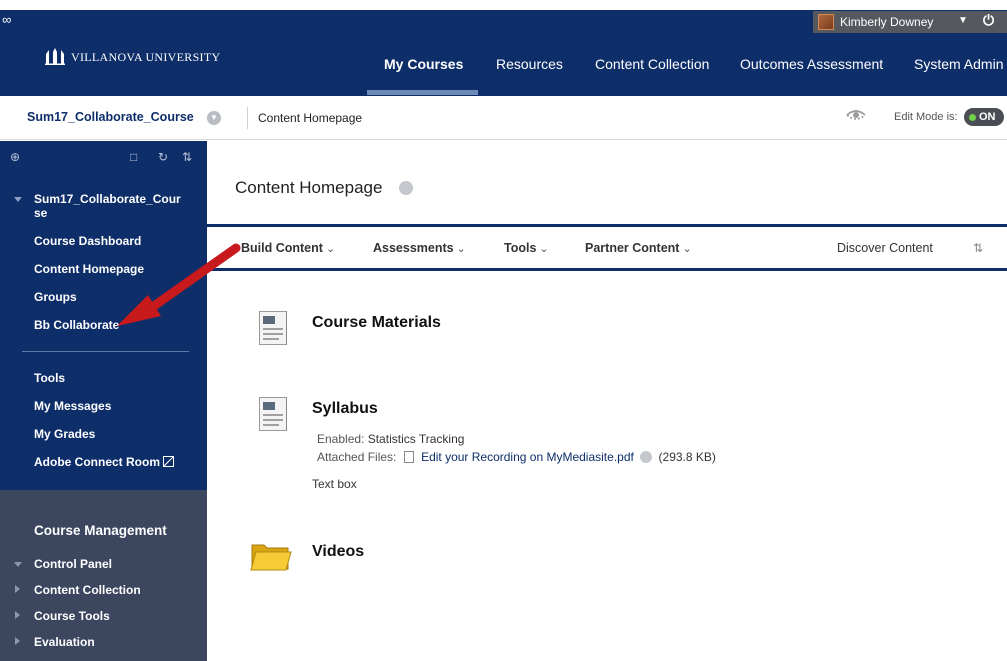 The width and height of the screenshot is (1007, 661). I want to click on build-content-menu: Build Content ⌄, so click(288, 248).